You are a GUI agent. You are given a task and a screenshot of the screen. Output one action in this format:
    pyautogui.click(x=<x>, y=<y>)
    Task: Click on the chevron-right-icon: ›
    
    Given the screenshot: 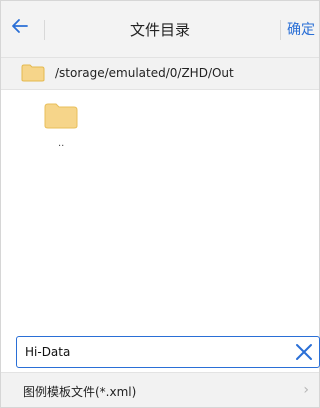 What is the action you would take?
    pyautogui.click(x=306, y=390)
    